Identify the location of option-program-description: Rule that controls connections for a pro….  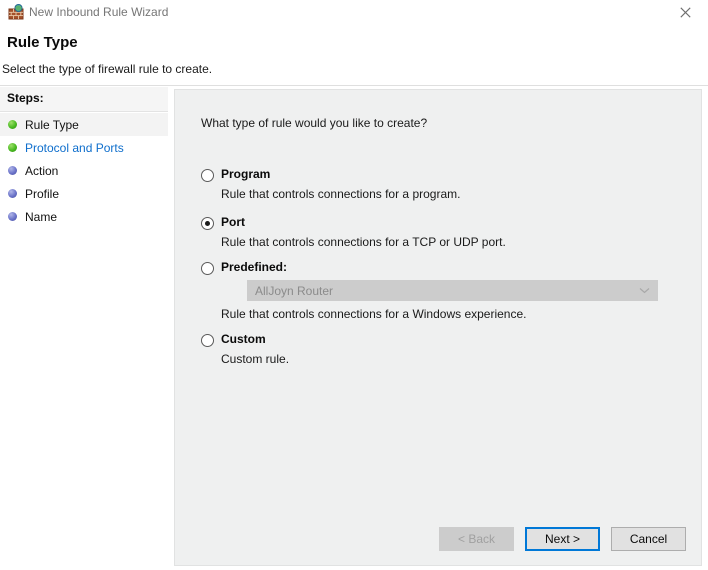
(341, 194).